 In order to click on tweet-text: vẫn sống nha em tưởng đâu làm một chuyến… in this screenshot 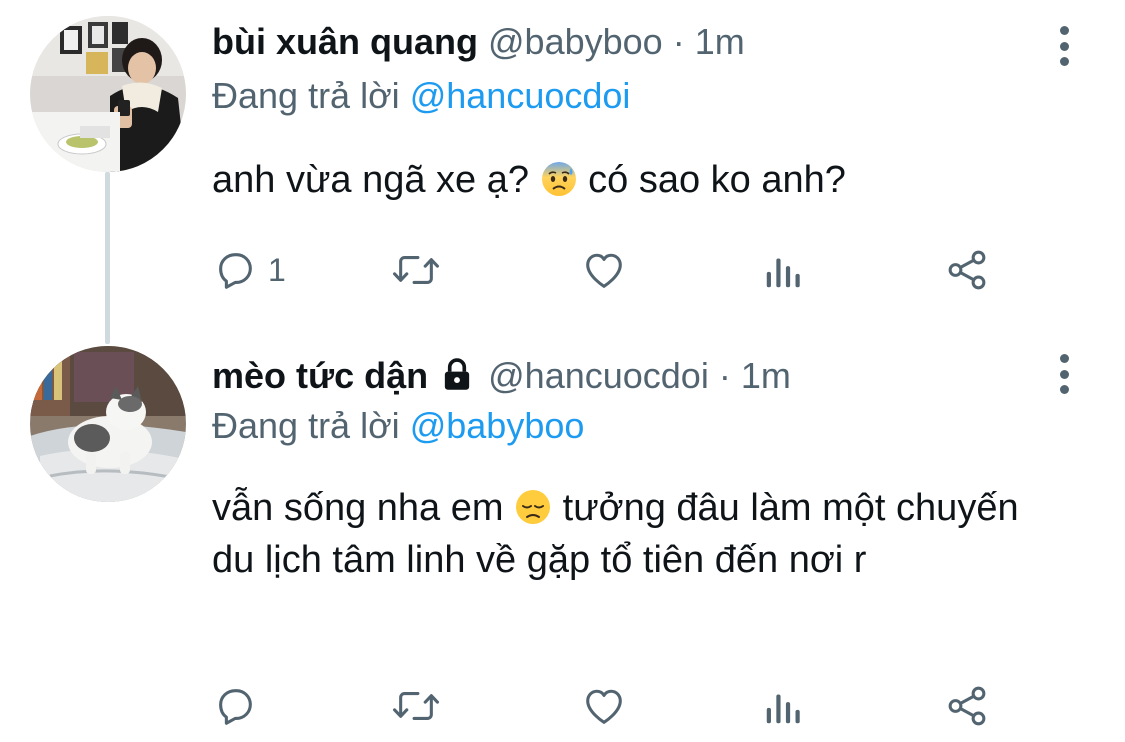, I will do `click(632, 534)`.